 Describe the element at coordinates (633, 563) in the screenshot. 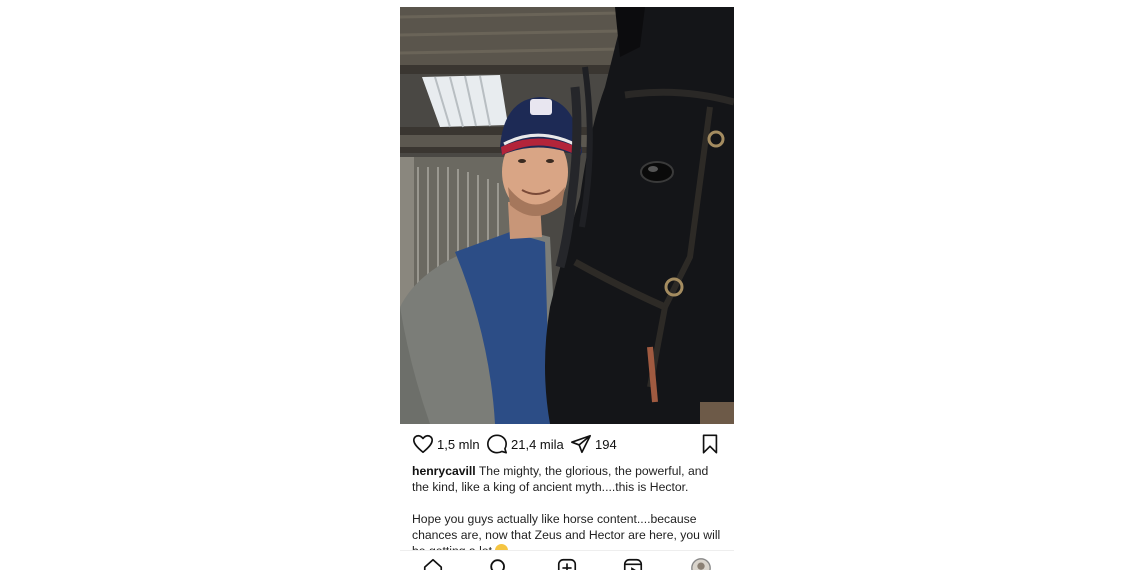

I see `reels-icon` at that location.